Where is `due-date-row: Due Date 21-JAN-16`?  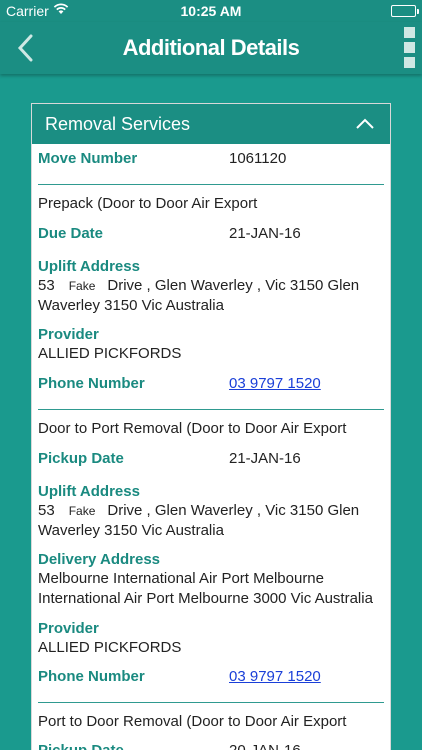
due-date-row: Due Date 21-JAN-16 is located at coordinates (213, 234).